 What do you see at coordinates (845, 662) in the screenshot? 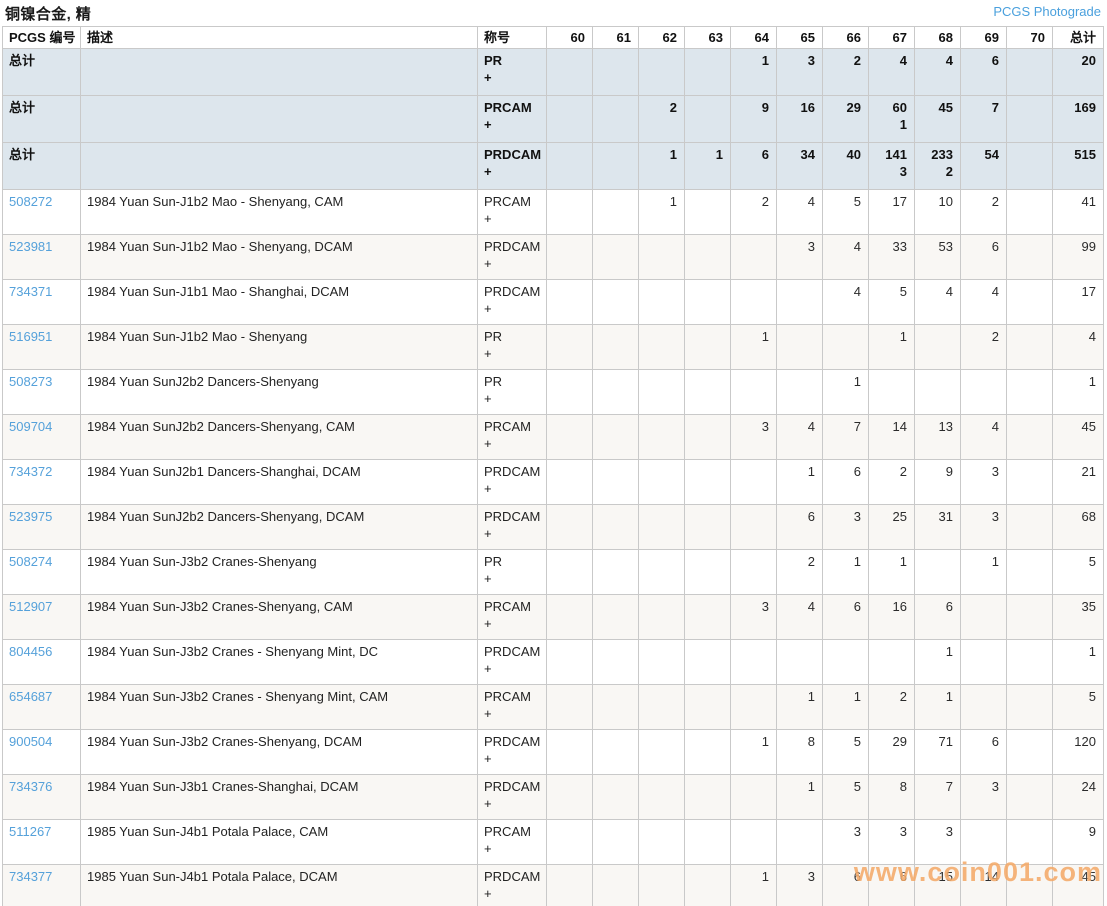
I see `grade-66-count-cell` at bounding box center [845, 662].